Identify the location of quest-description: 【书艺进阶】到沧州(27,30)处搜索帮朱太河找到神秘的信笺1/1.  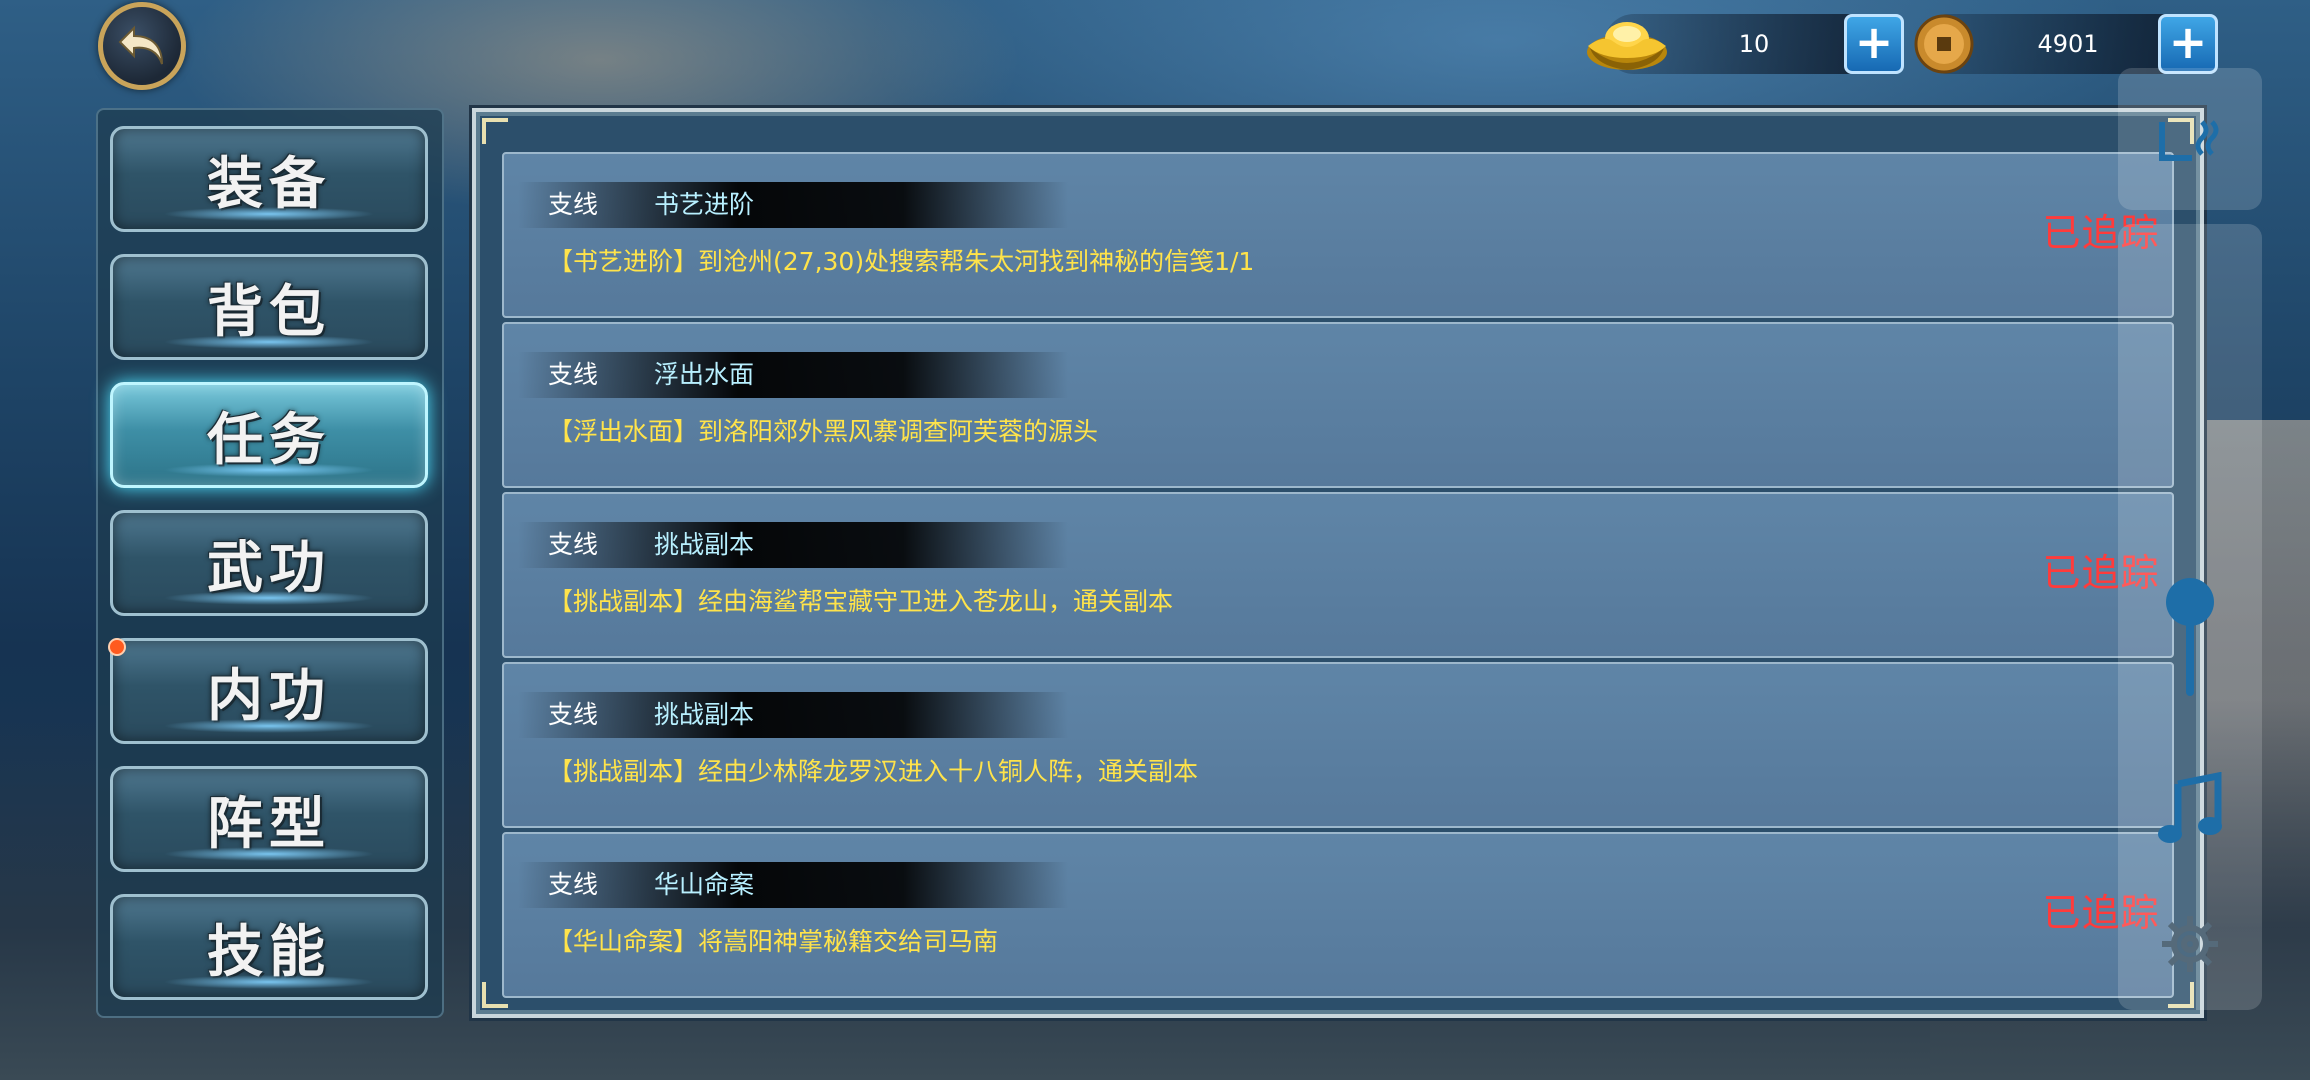
(901, 261).